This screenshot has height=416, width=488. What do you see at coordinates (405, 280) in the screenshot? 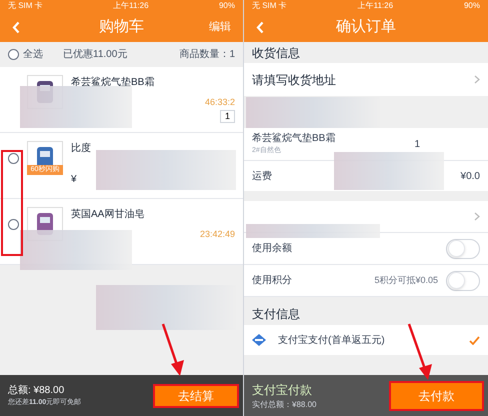
I see `points-note: 5积分可抵¥0.05` at bounding box center [405, 280].